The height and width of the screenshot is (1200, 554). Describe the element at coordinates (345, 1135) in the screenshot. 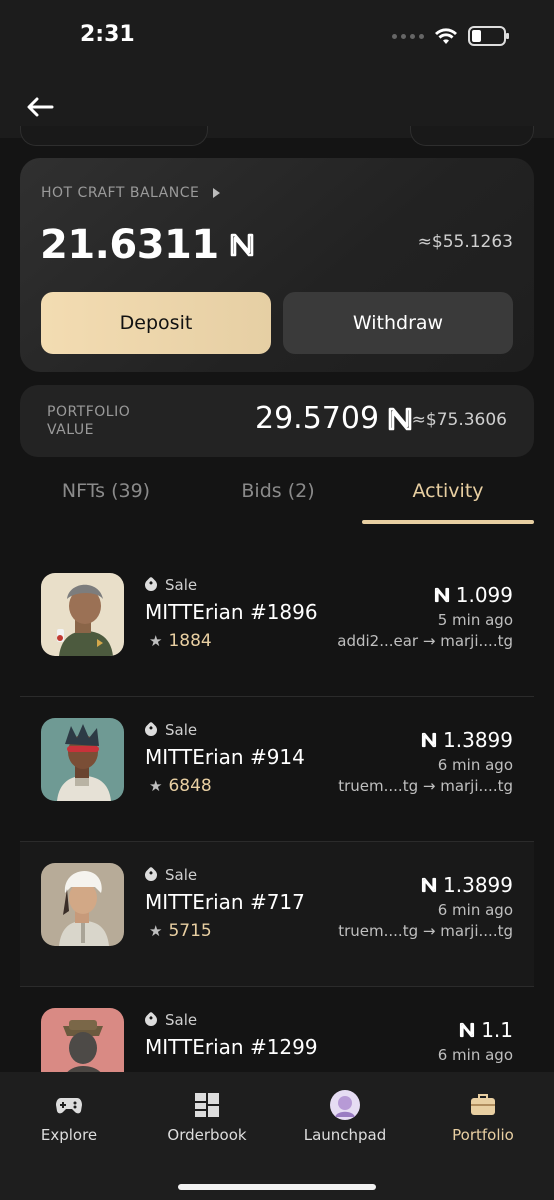

I see `nav-launchpad-label: Launchpad` at that location.